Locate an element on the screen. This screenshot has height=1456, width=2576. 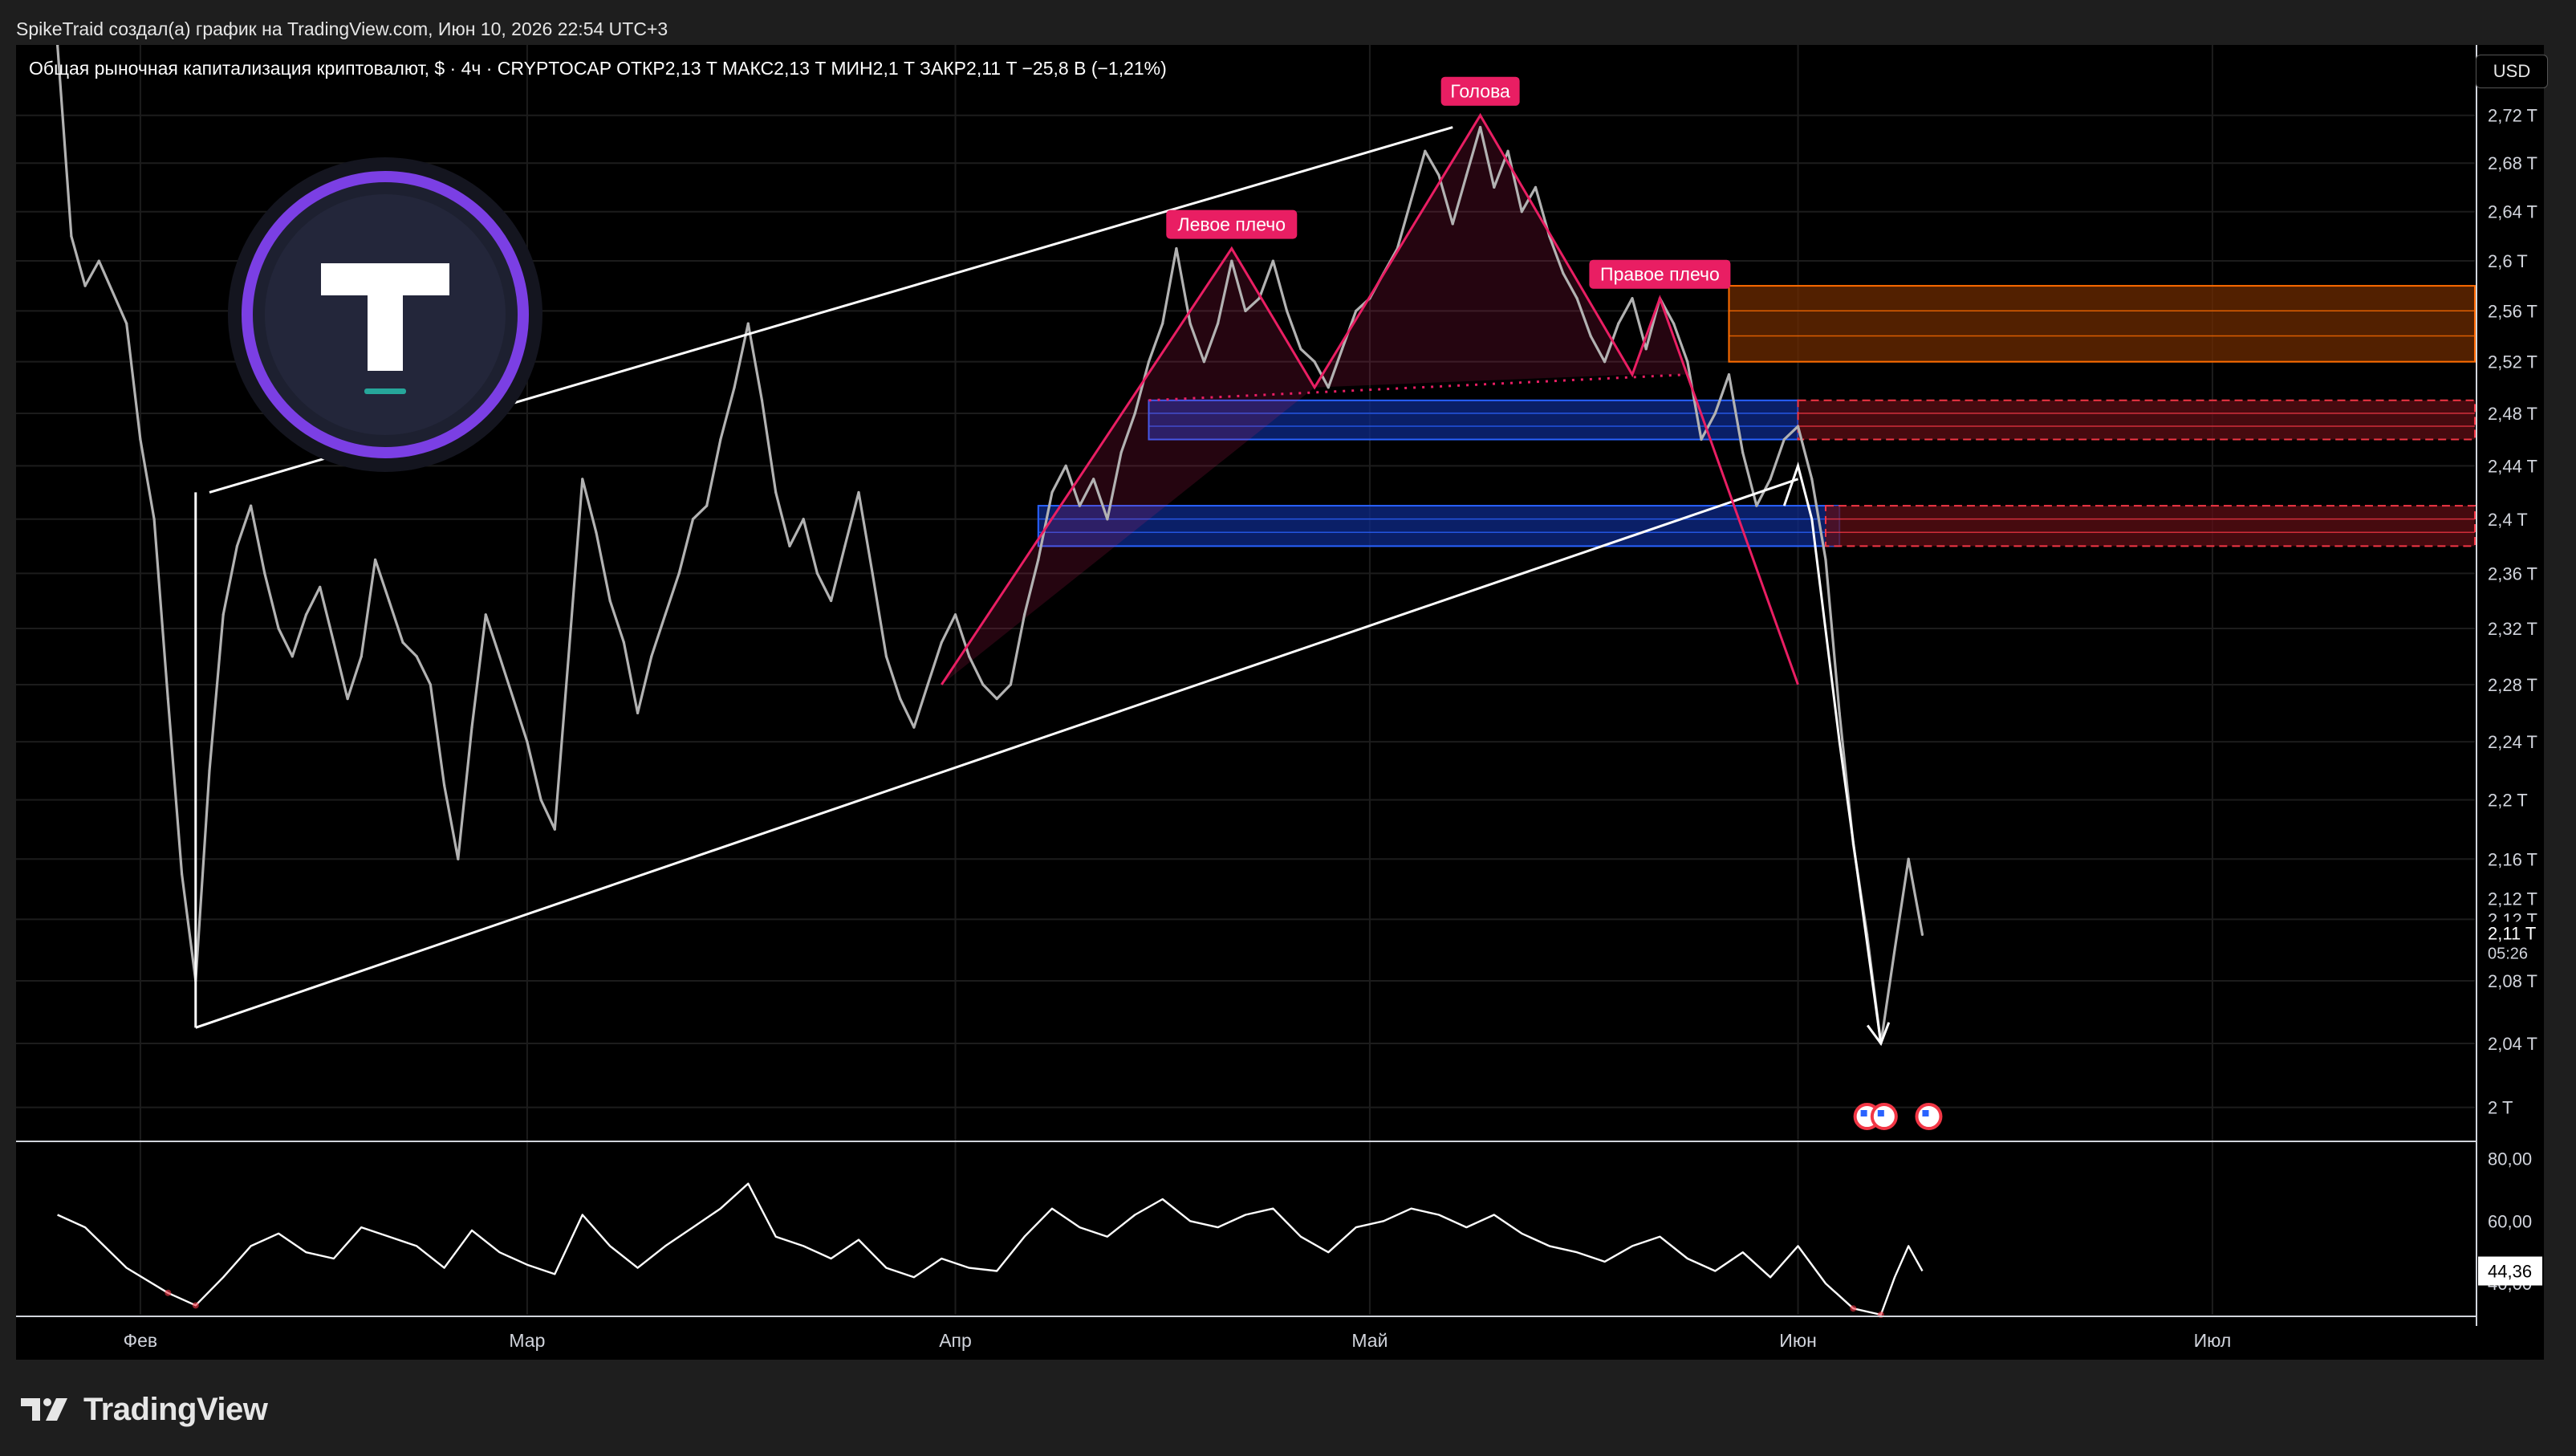
pattern-label: Левое плечо is located at coordinates (1232, 224).